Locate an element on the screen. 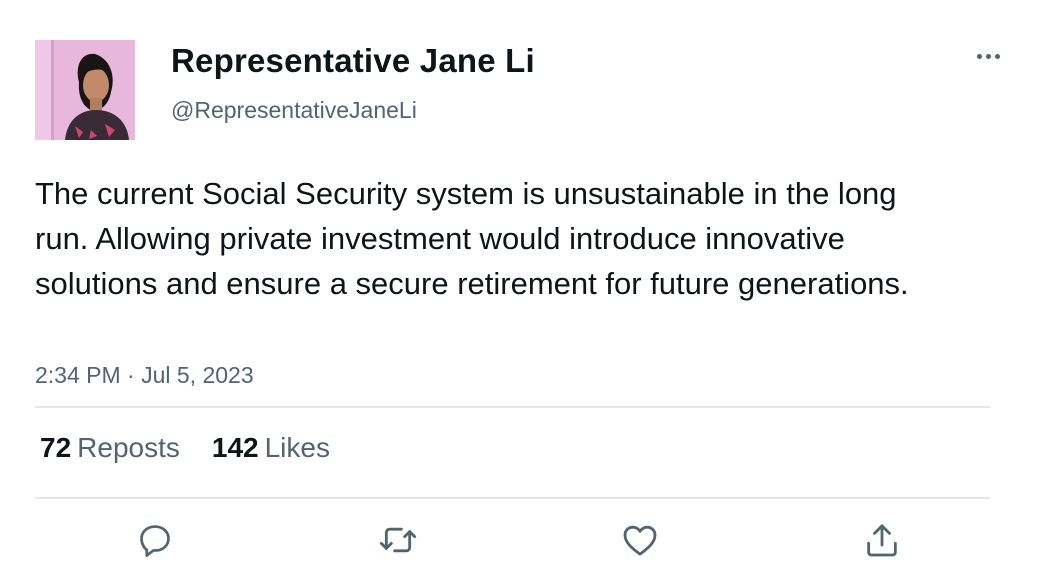 The image size is (1050, 570). likes-label: Likes is located at coordinates (297, 447).